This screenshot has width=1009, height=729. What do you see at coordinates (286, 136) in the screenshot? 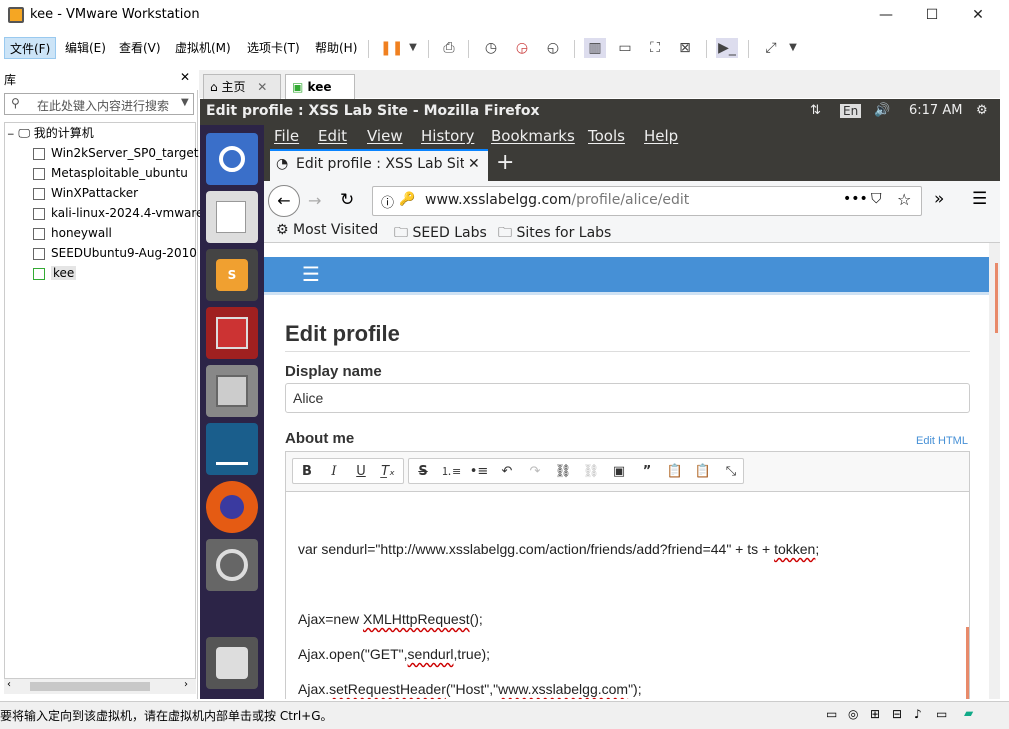
I see `ff-menu-file: File` at bounding box center [286, 136].